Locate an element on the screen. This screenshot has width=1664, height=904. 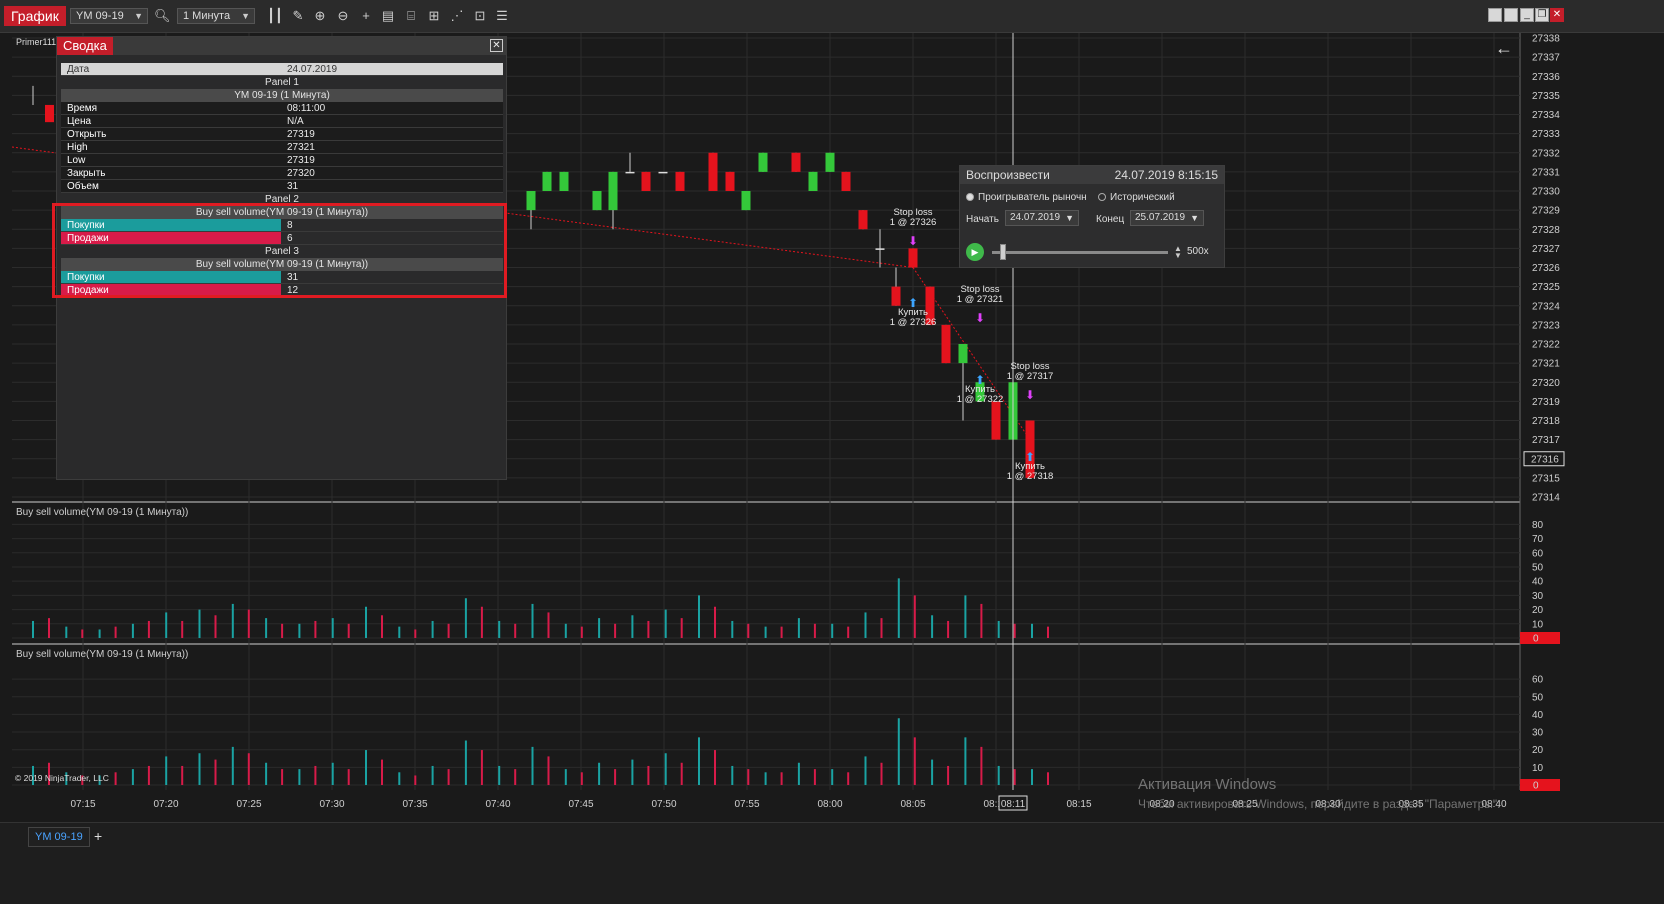
row-value: 31 is located at coordinates (293, 186).